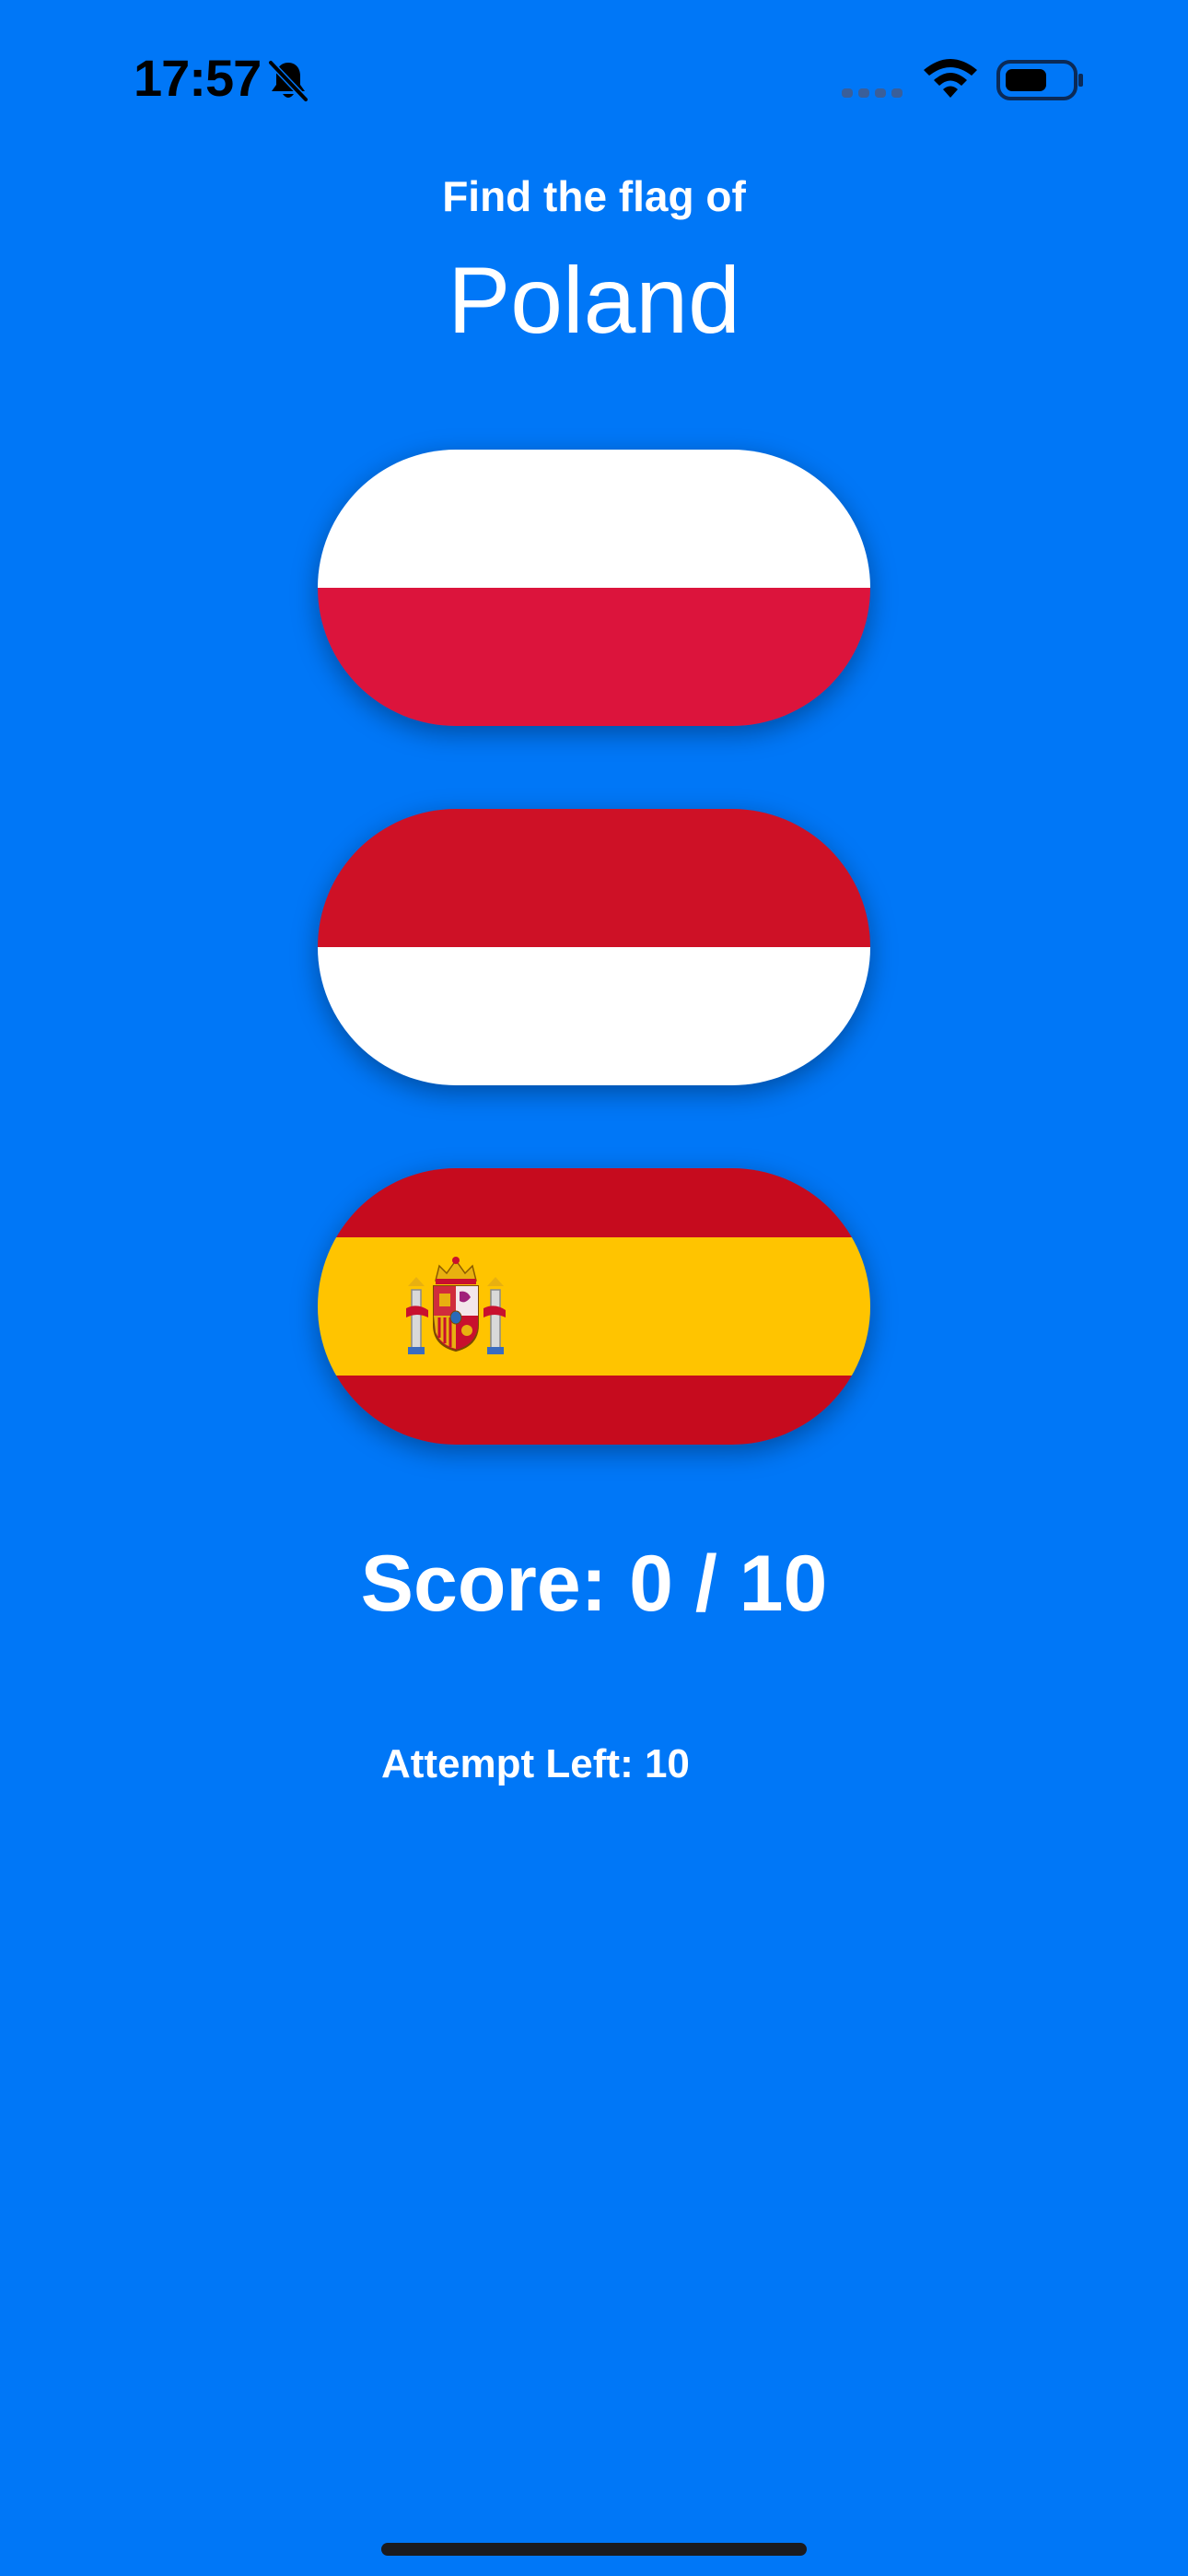 The width and height of the screenshot is (1188, 2576). I want to click on status-bar: 17:57, so click(594, 78).